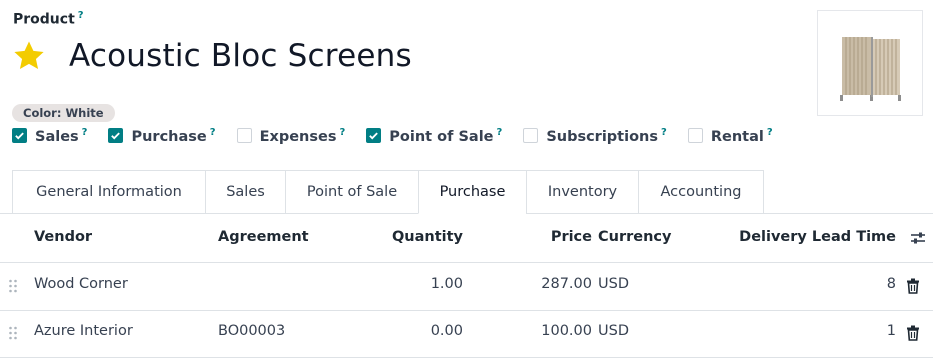 The image size is (933, 359). I want to click on variant-chip: Color: White, so click(63, 113).